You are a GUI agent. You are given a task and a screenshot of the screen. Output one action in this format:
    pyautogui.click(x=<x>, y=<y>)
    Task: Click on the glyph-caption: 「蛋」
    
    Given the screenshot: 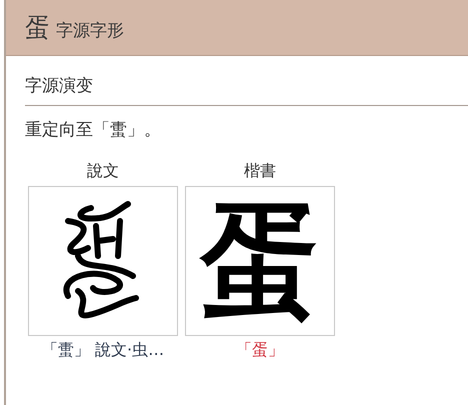 What is the action you would take?
    pyautogui.click(x=260, y=350)
    